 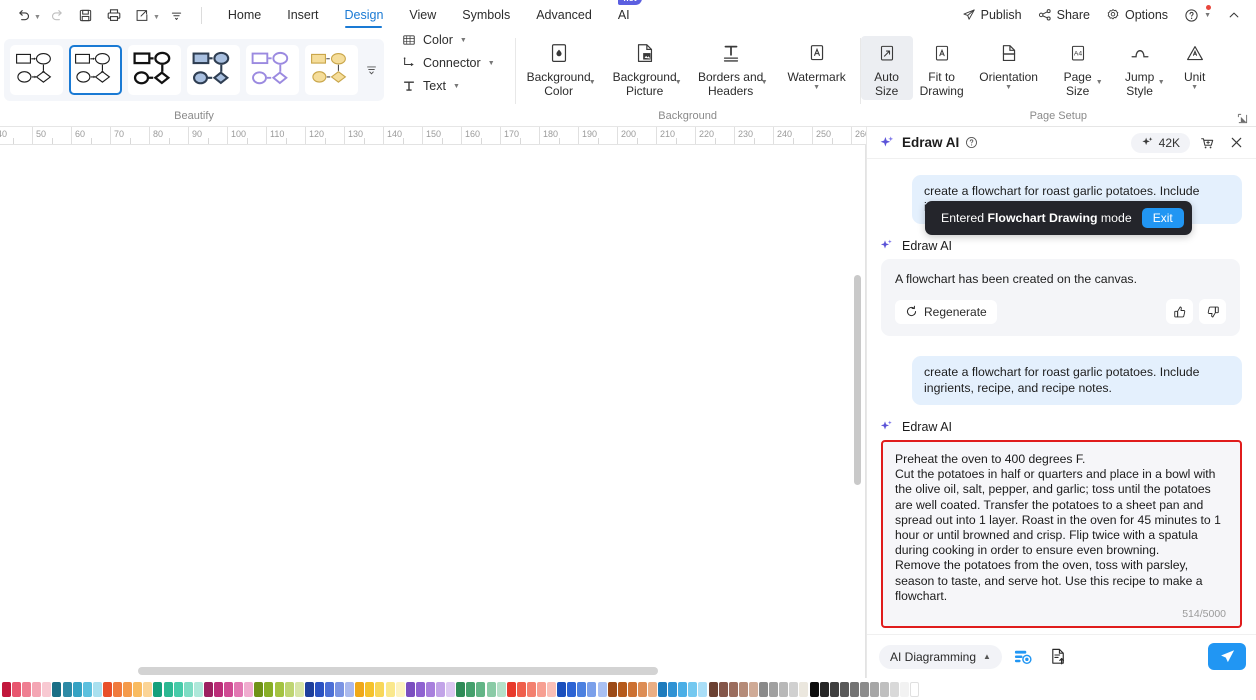 What do you see at coordinates (491, 63) in the screenshot?
I see `connector-caret-icon: ▼` at bounding box center [491, 63].